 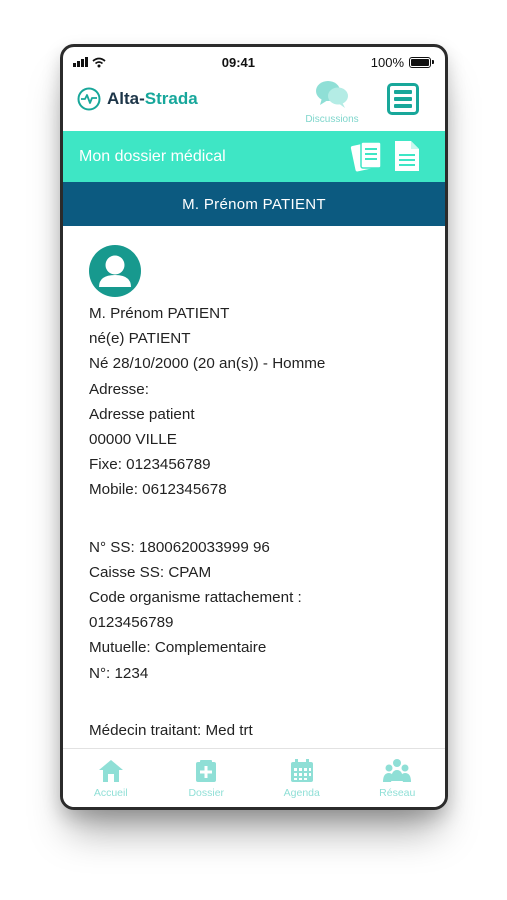 I want to click on discussions-button: Discussions, so click(x=332, y=102).